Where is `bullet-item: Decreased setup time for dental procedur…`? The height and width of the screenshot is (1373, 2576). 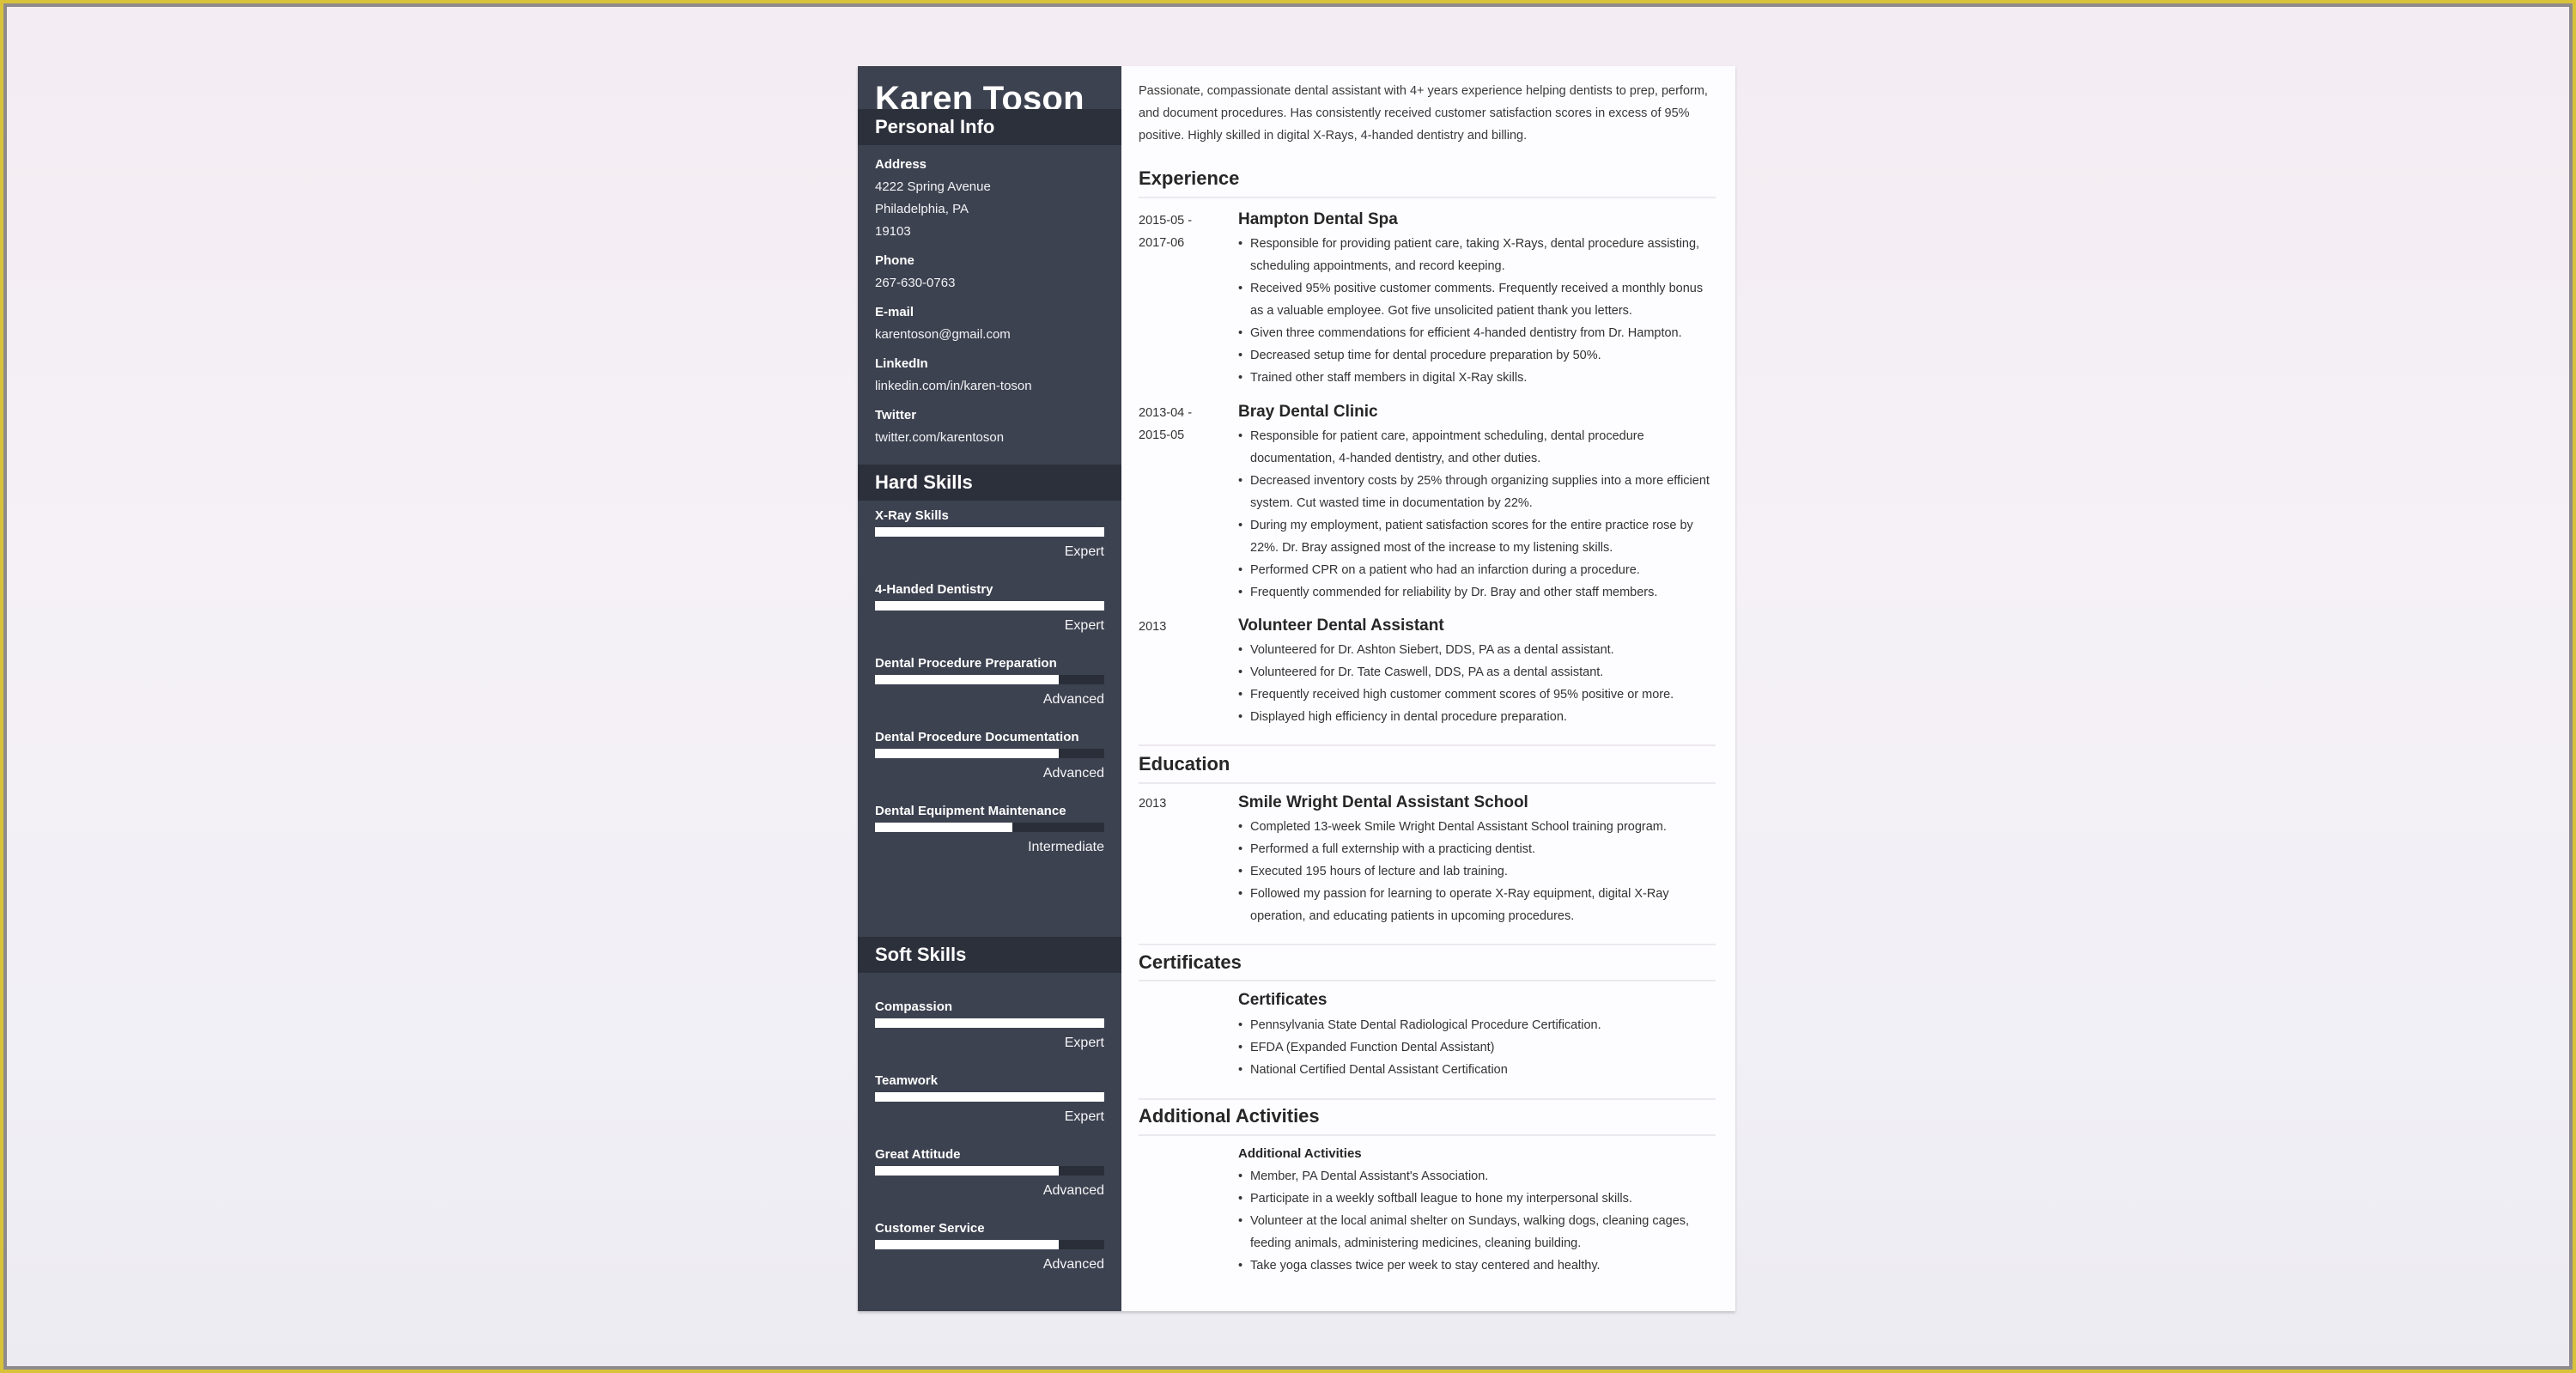
bullet-item: Decreased setup time for dental procedur… is located at coordinates (1478, 355).